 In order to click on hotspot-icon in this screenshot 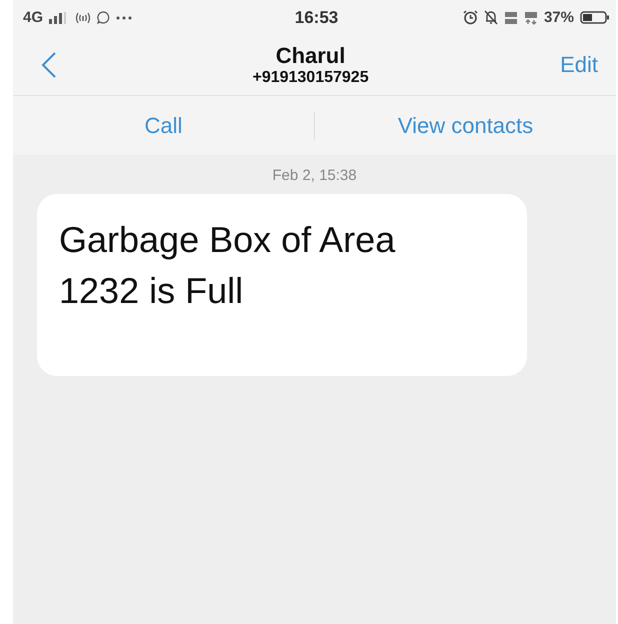, I will do `click(83, 18)`.